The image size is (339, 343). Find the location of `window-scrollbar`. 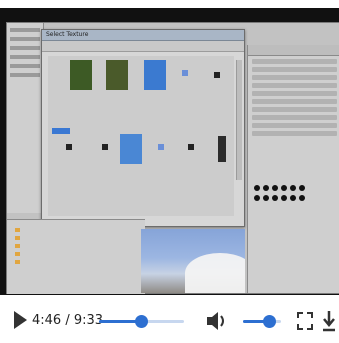

window-scrollbar is located at coordinates (239, 120).